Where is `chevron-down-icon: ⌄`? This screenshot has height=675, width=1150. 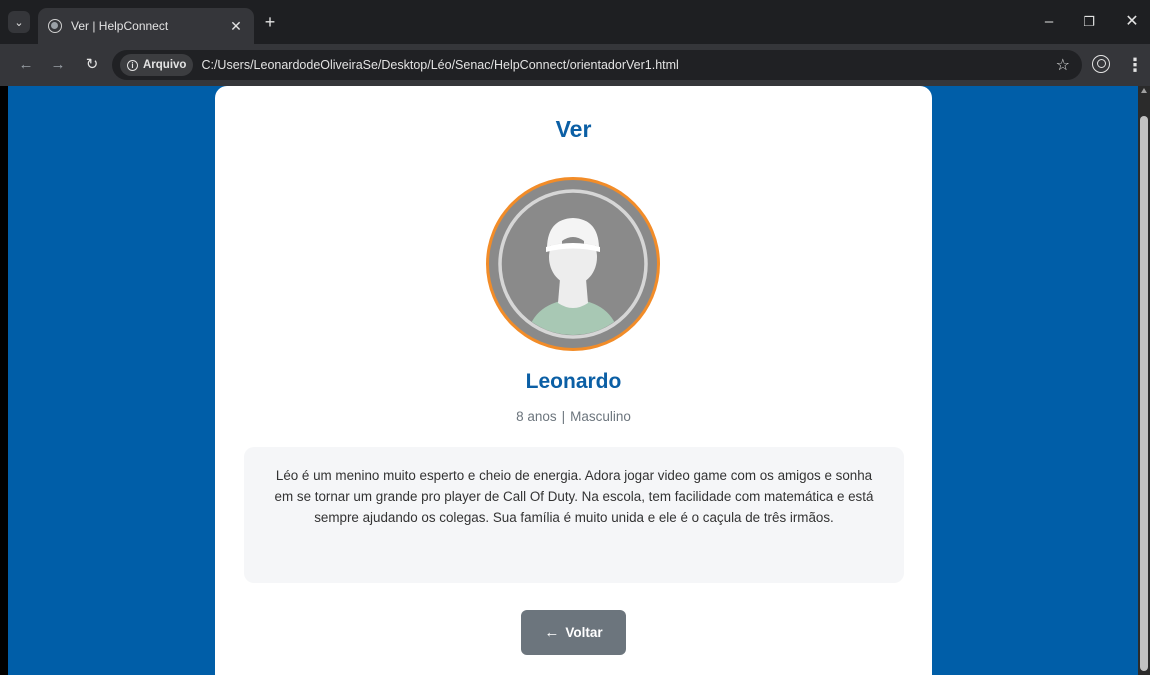
chevron-down-icon: ⌄ is located at coordinates (19, 22).